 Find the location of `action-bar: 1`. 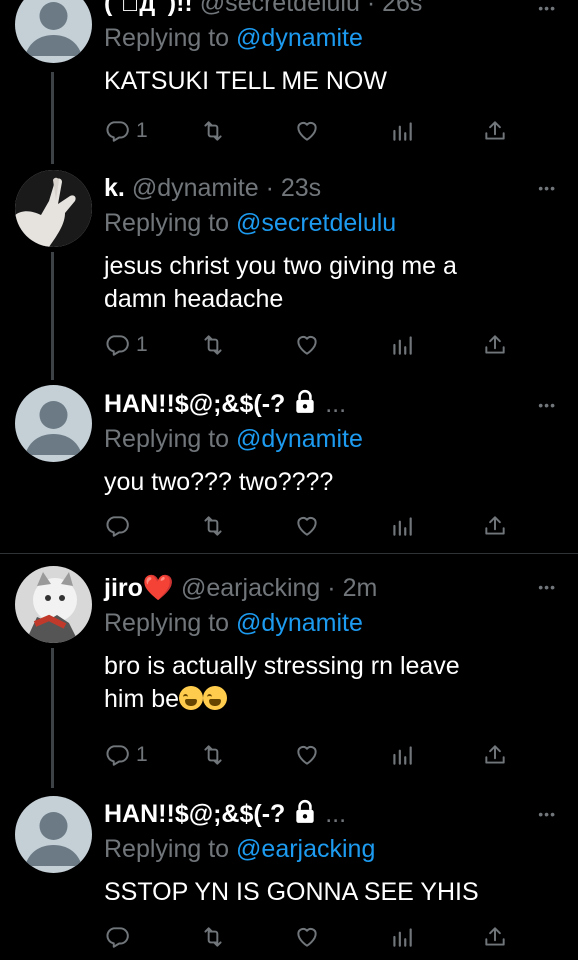

action-bar: 1 is located at coordinates (304, 758).